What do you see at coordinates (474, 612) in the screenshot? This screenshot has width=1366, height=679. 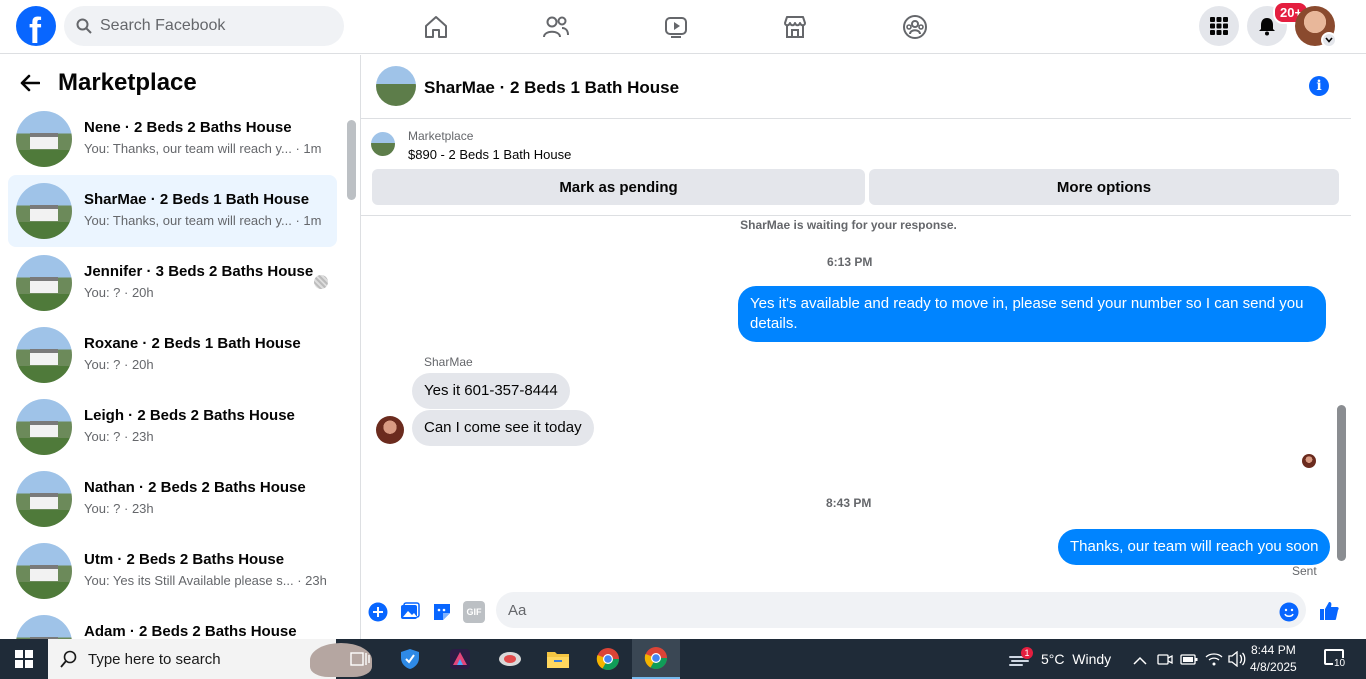 I see `gif-icon: GIF` at bounding box center [474, 612].